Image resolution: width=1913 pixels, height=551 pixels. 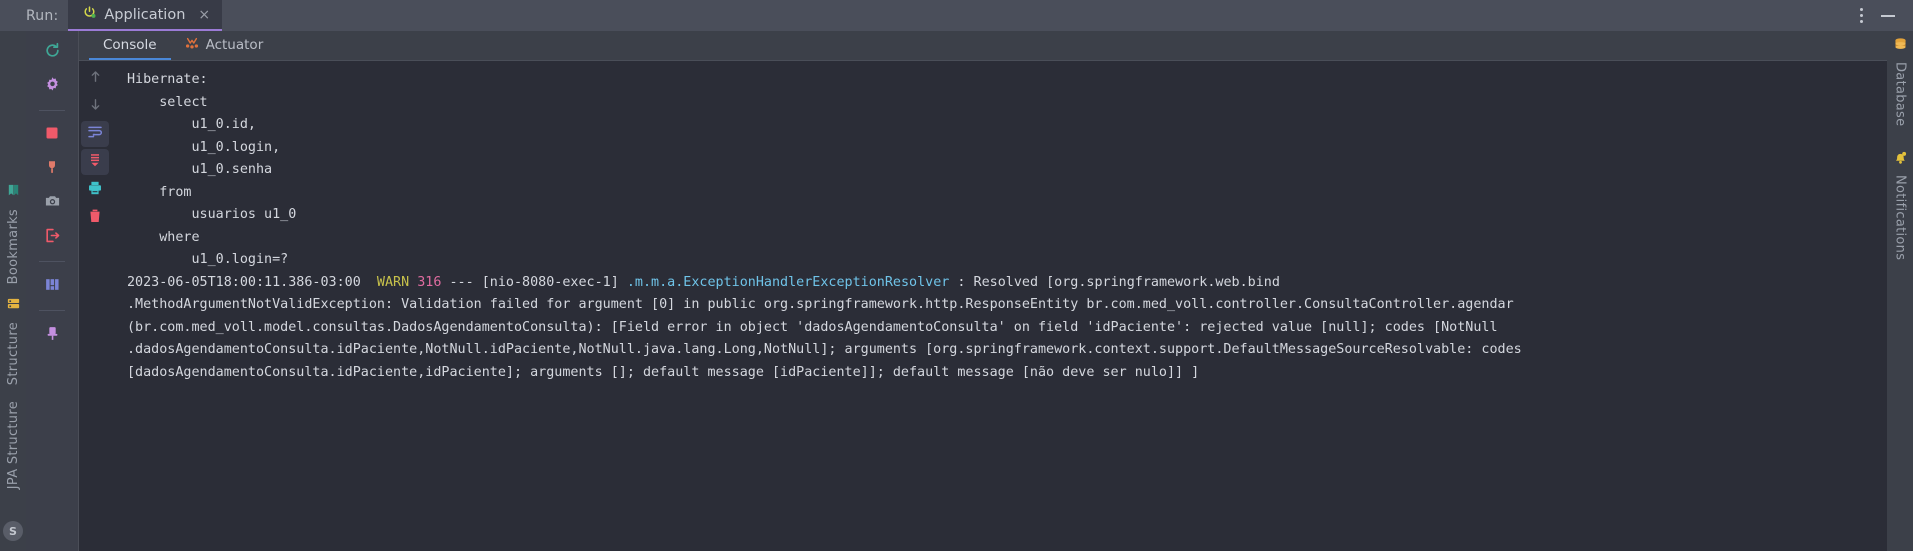 I want to click on pin-tab-button, so click(x=52, y=335).